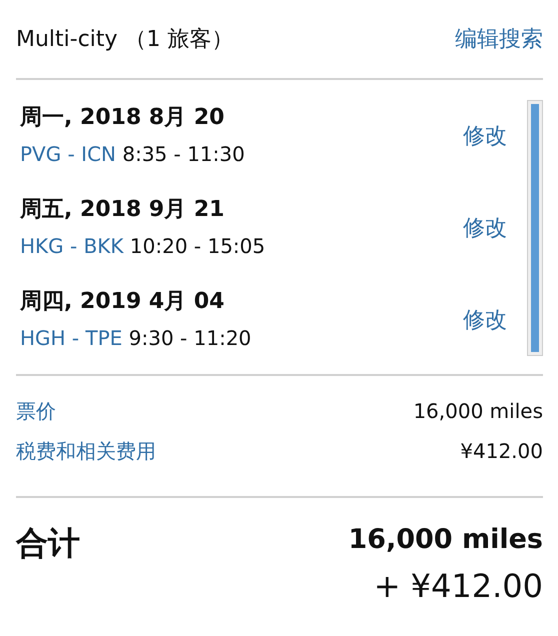 The image size is (558, 636). What do you see at coordinates (499, 39) in the screenshot?
I see `edit-search-link: 编辑搜索` at bounding box center [499, 39].